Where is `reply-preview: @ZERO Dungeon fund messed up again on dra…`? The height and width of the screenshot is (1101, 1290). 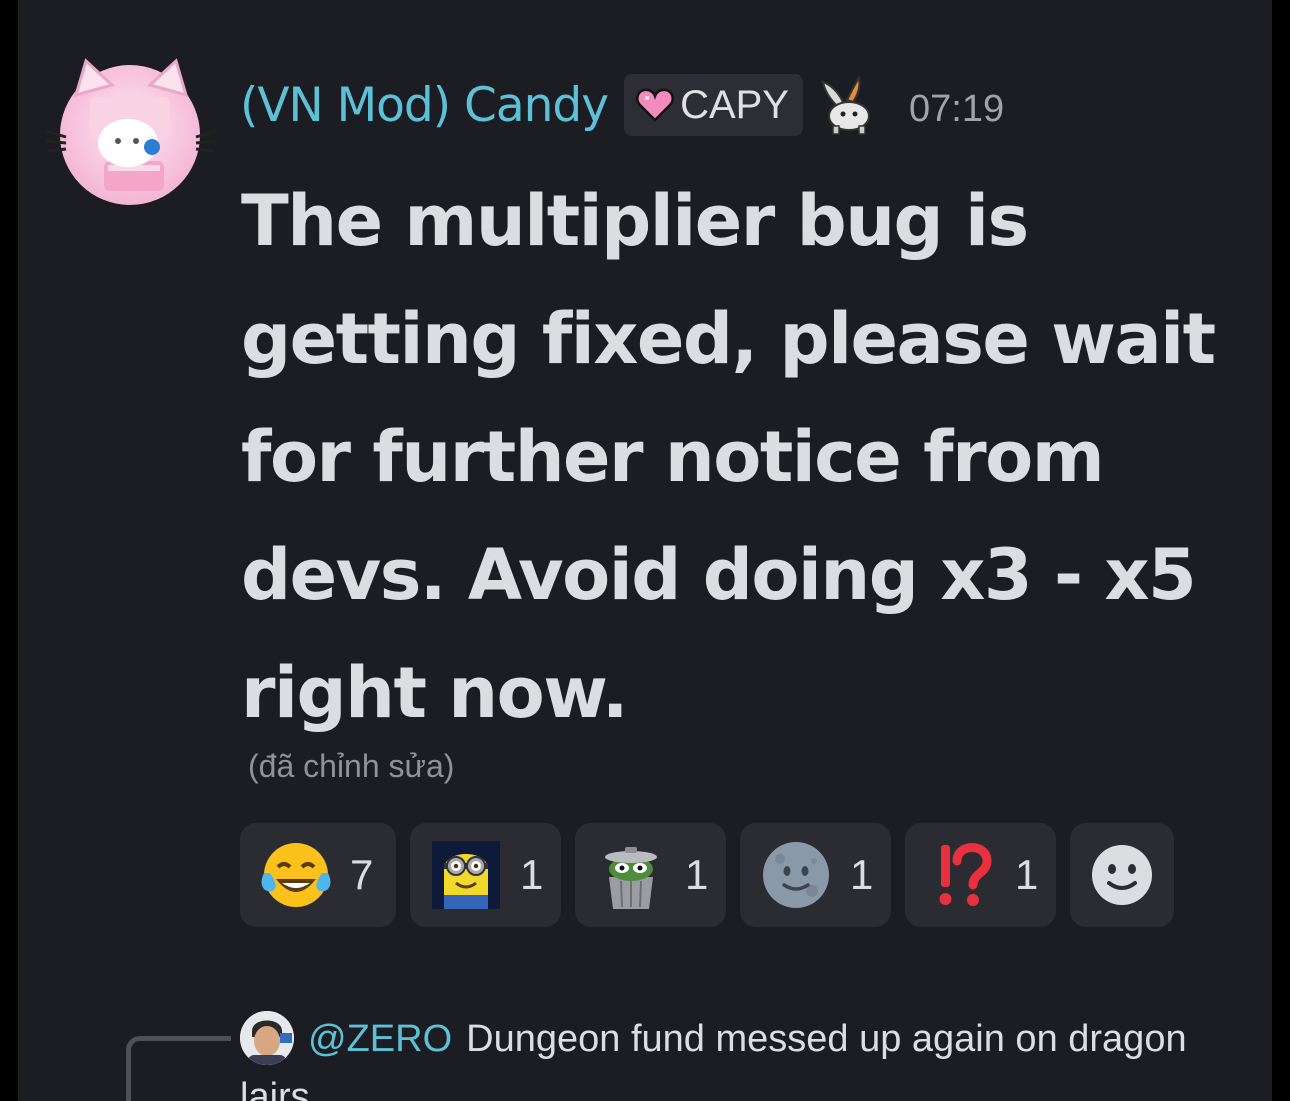
reply-preview: @ZERO Dungeon fund messed up again on dra… is located at coordinates (735, 1055).